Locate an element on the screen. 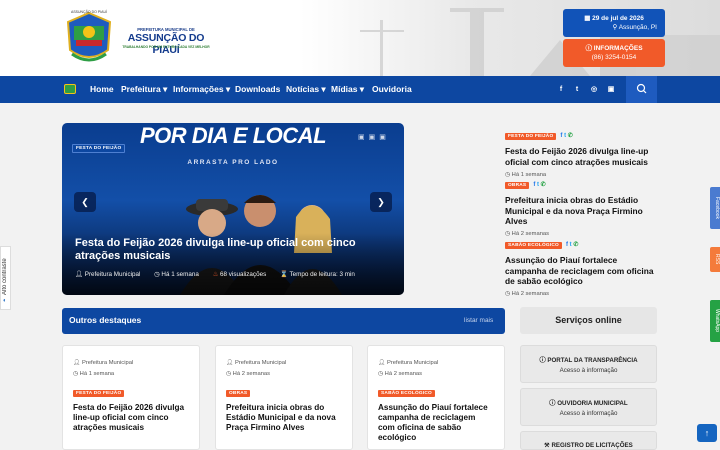  back-to-top-arrow-icon: ↑ is located at coordinates (707, 433).